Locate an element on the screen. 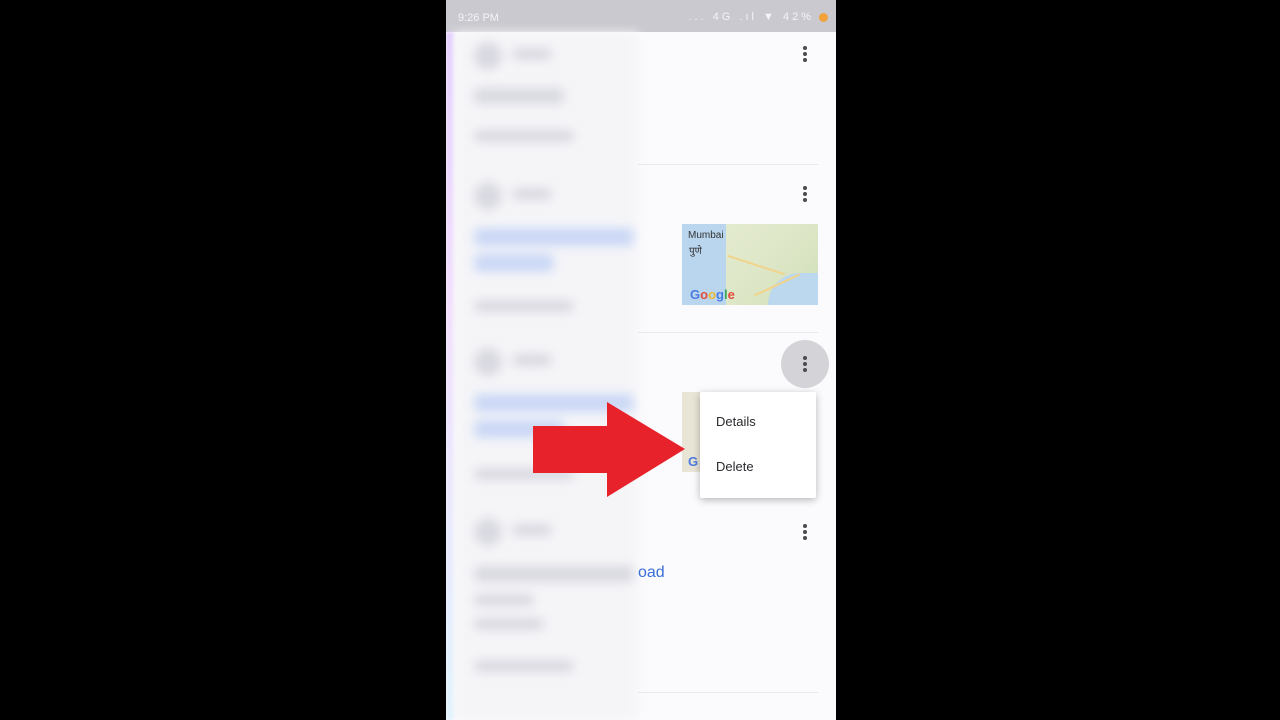 The image size is (1280, 720). blurred-content-panel is located at coordinates (546, 376).